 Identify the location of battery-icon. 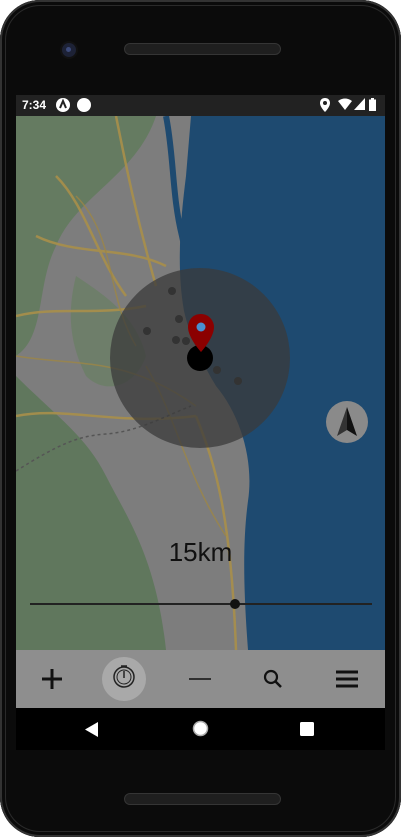
(372, 106).